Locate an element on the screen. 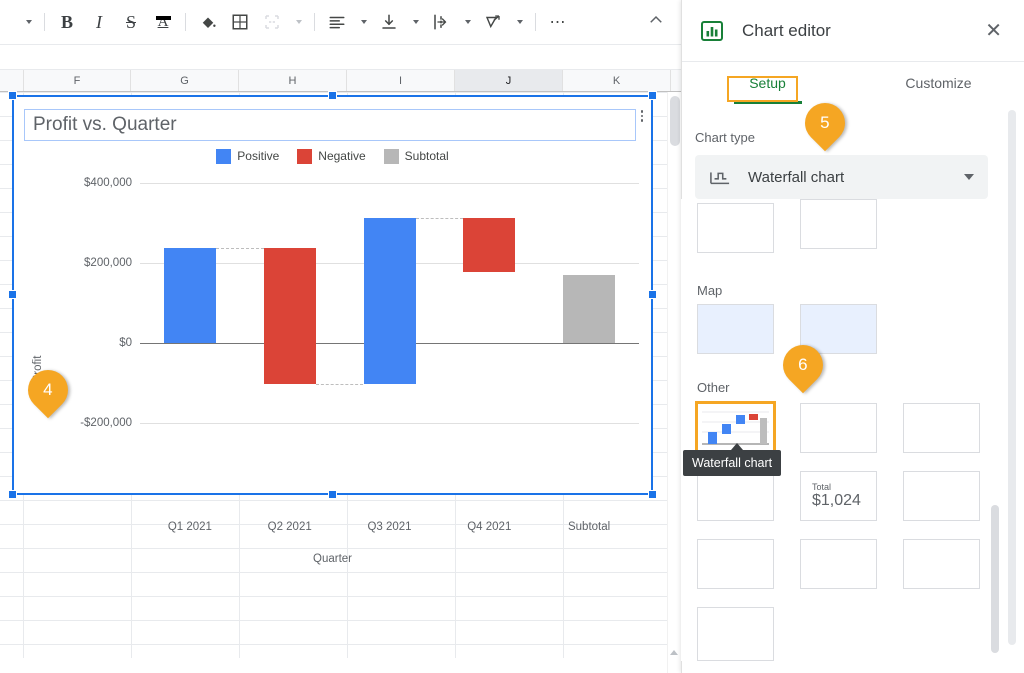  gallery-scrollbar is located at coordinates (995, 430).